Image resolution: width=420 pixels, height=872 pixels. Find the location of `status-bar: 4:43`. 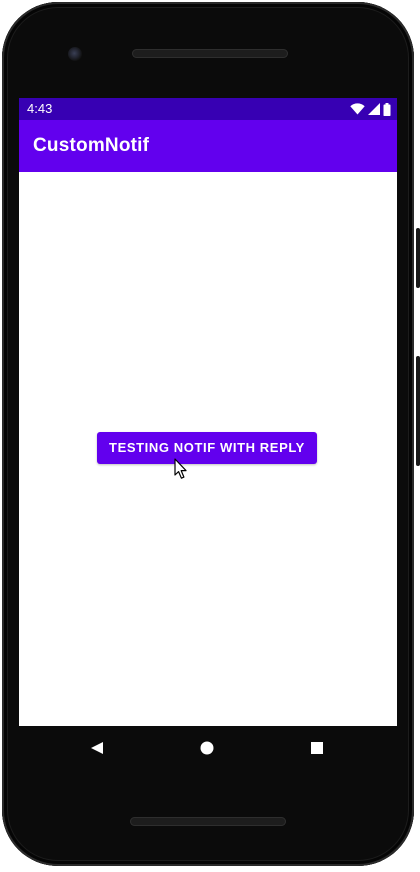

status-bar: 4:43 is located at coordinates (208, 109).